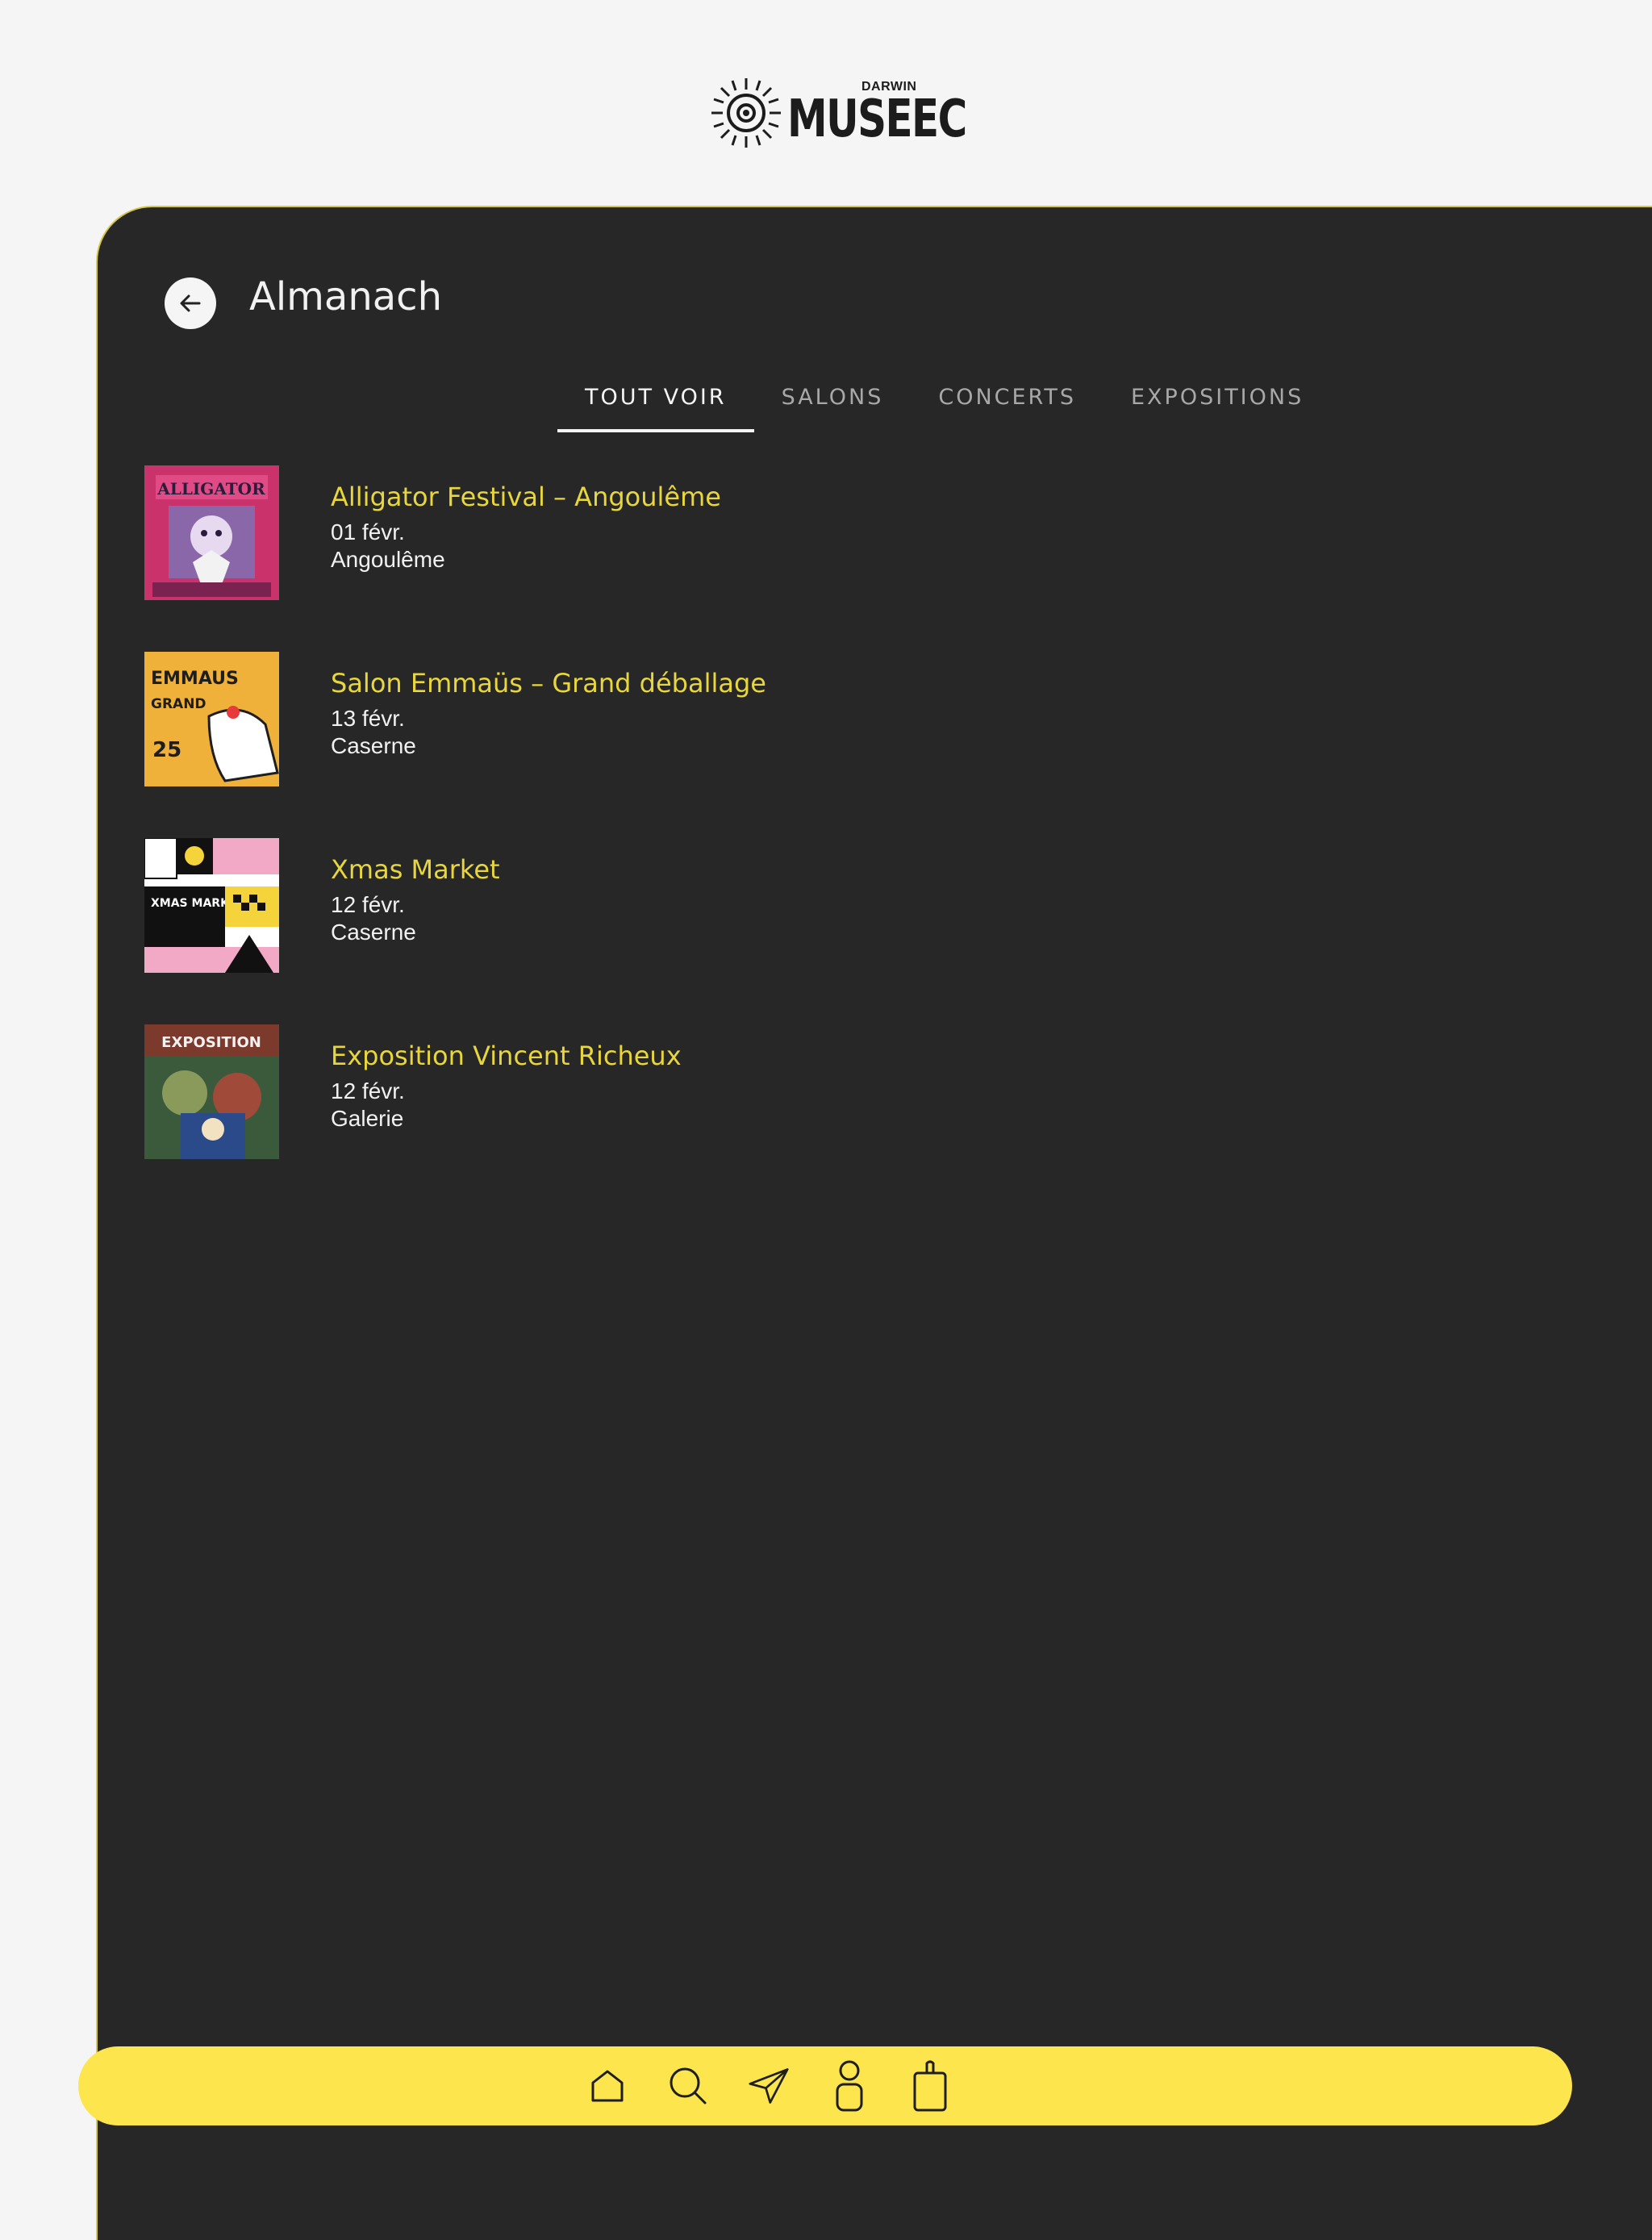 This screenshot has height=2240, width=1652. Describe the element at coordinates (769, 2086) in the screenshot. I see `send-icon` at that location.